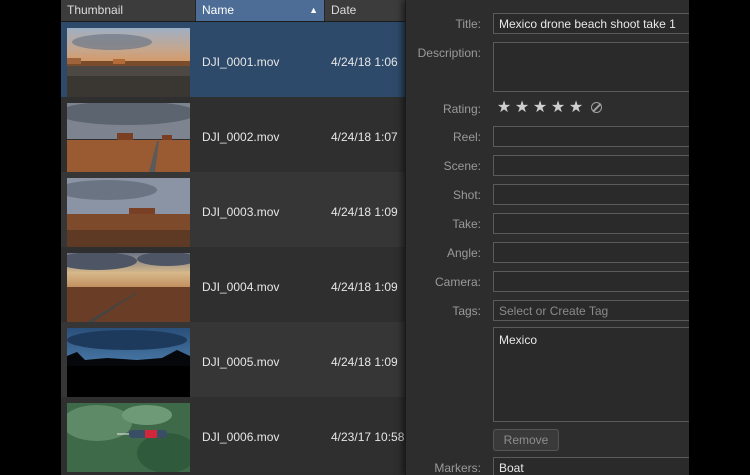 The image size is (750, 475). I want to click on take-field, so click(591, 223).